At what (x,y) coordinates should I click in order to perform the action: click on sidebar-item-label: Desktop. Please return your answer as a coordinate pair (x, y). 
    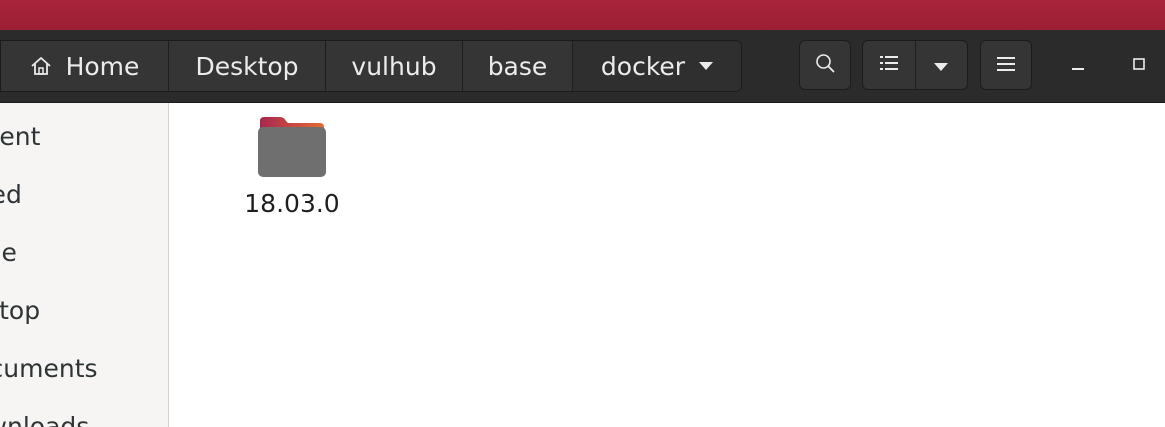
    Looking at the image, I should click on (20, 310).